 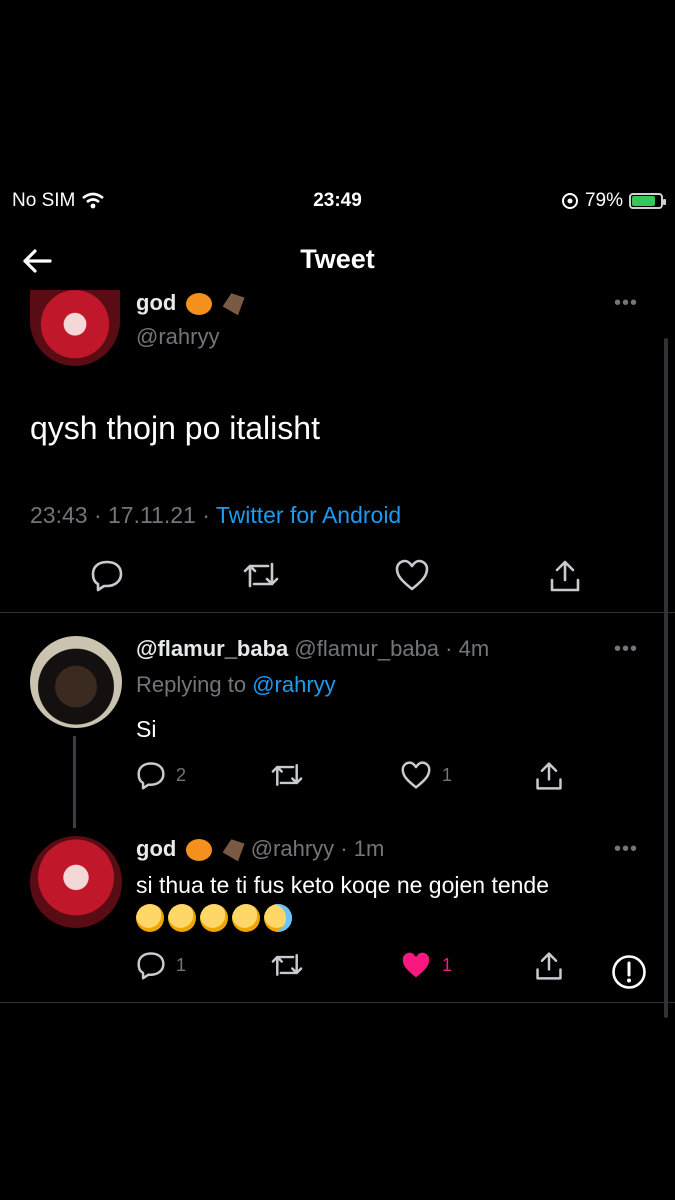 I want to click on reply-button: 2, so click(x=161, y=775).